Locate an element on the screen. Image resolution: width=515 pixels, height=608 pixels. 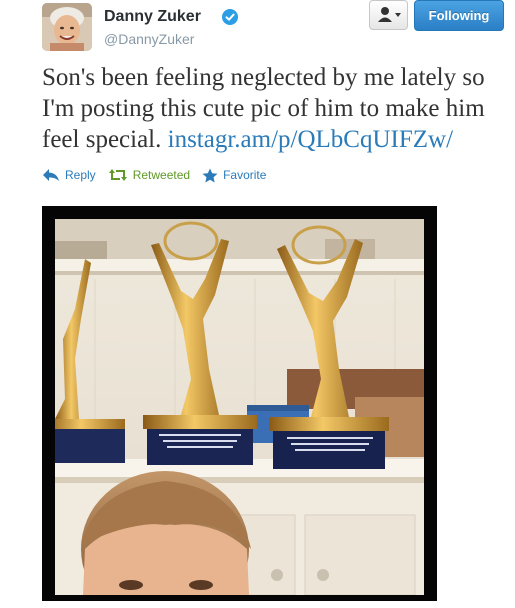
reply-icon is located at coordinates (51, 175).